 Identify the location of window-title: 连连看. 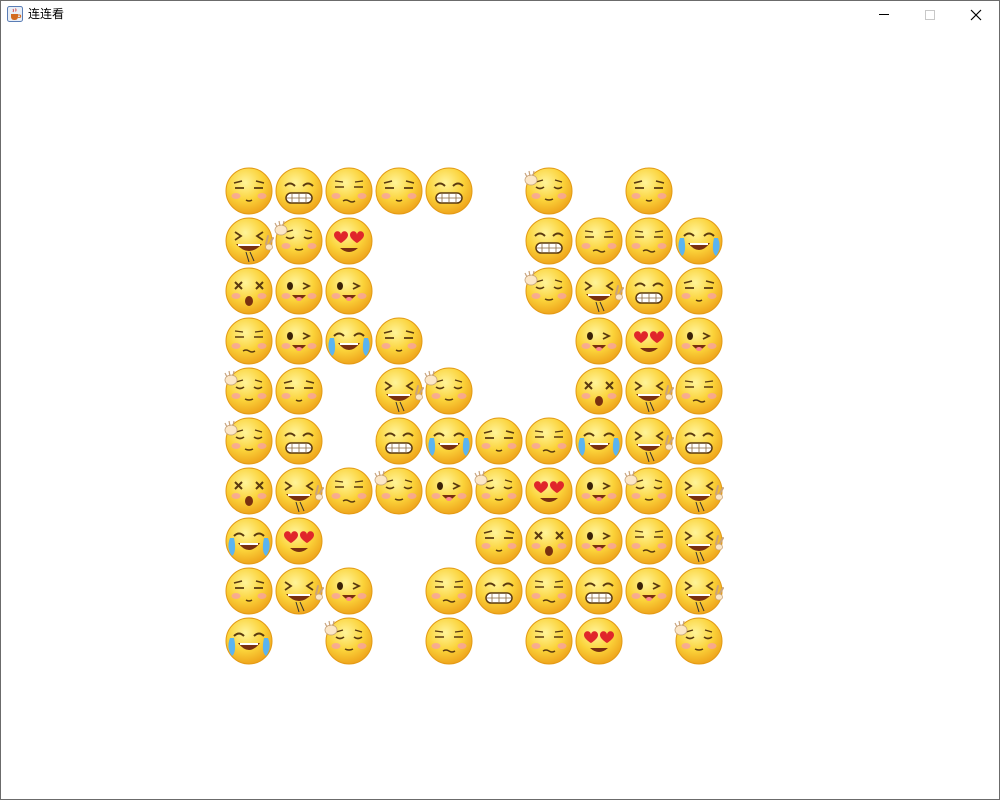
(46, 14).